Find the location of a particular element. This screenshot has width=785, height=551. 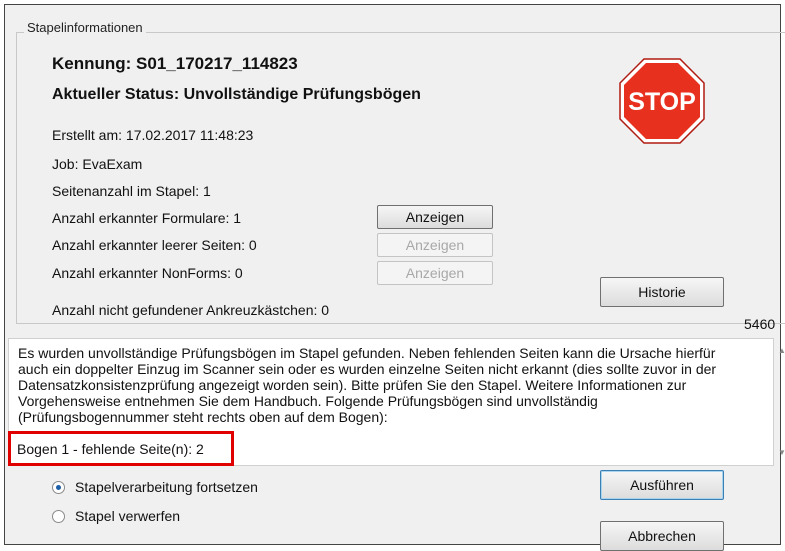

ausfuehren-button: Ausführen is located at coordinates (662, 485).